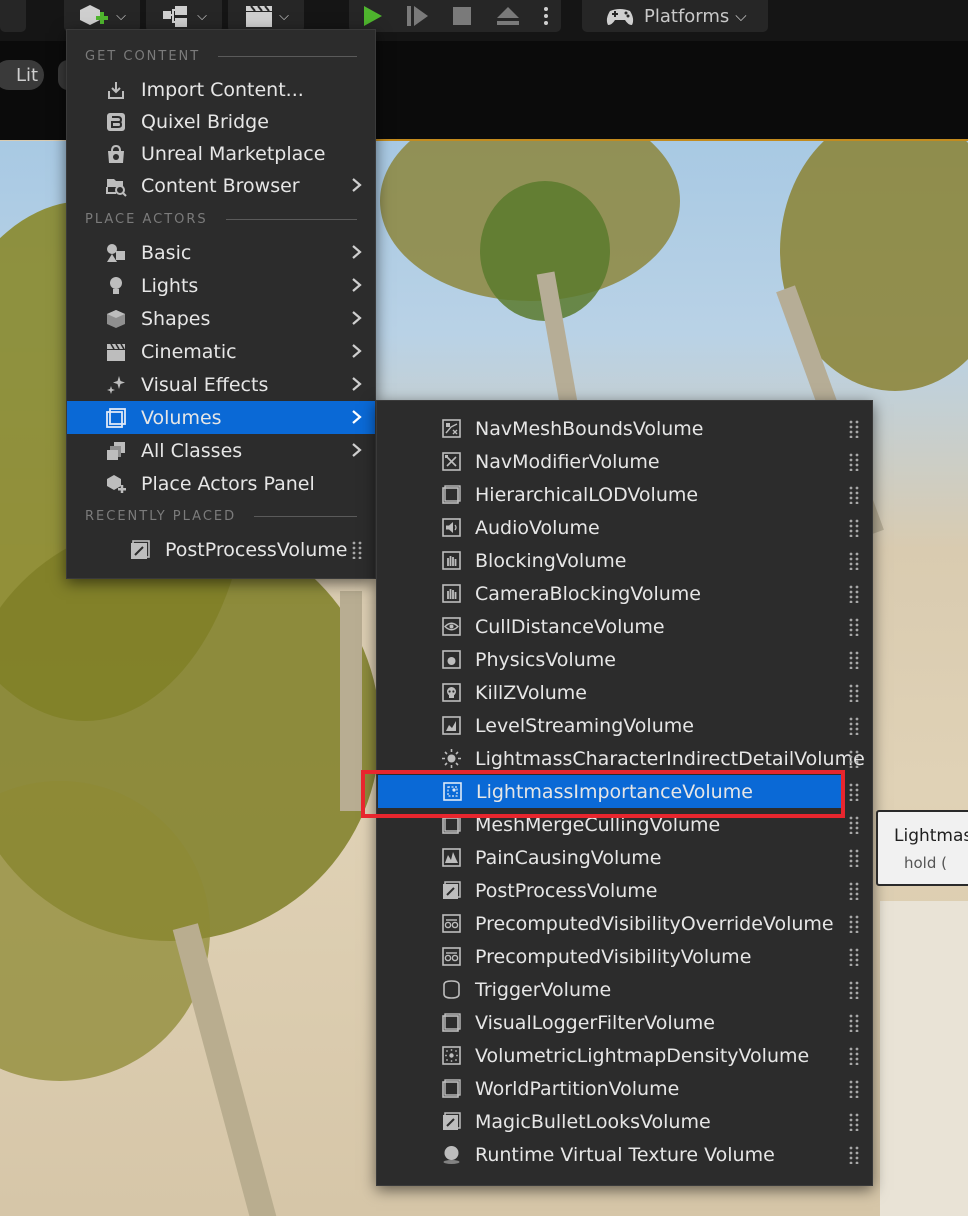 This screenshot has height=1216, width=968. Describe the element at coordinates (221, 384) in the screenshot. I see `menu-item-visual-effects: Visual Effects` at that location.